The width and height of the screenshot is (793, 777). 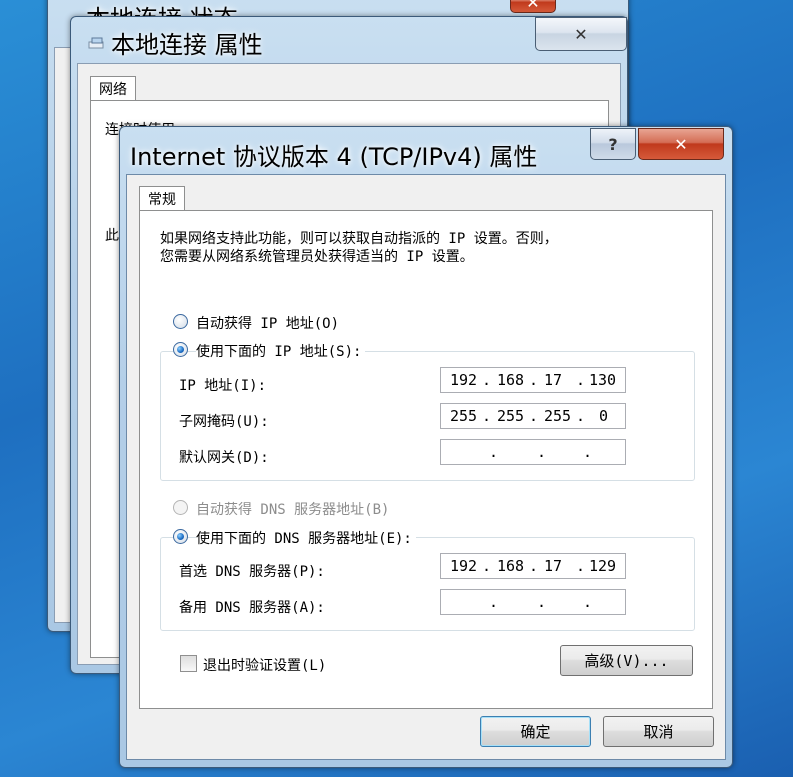 I want to click on status-window-close-button: ✕, so click(x=533, y=6).